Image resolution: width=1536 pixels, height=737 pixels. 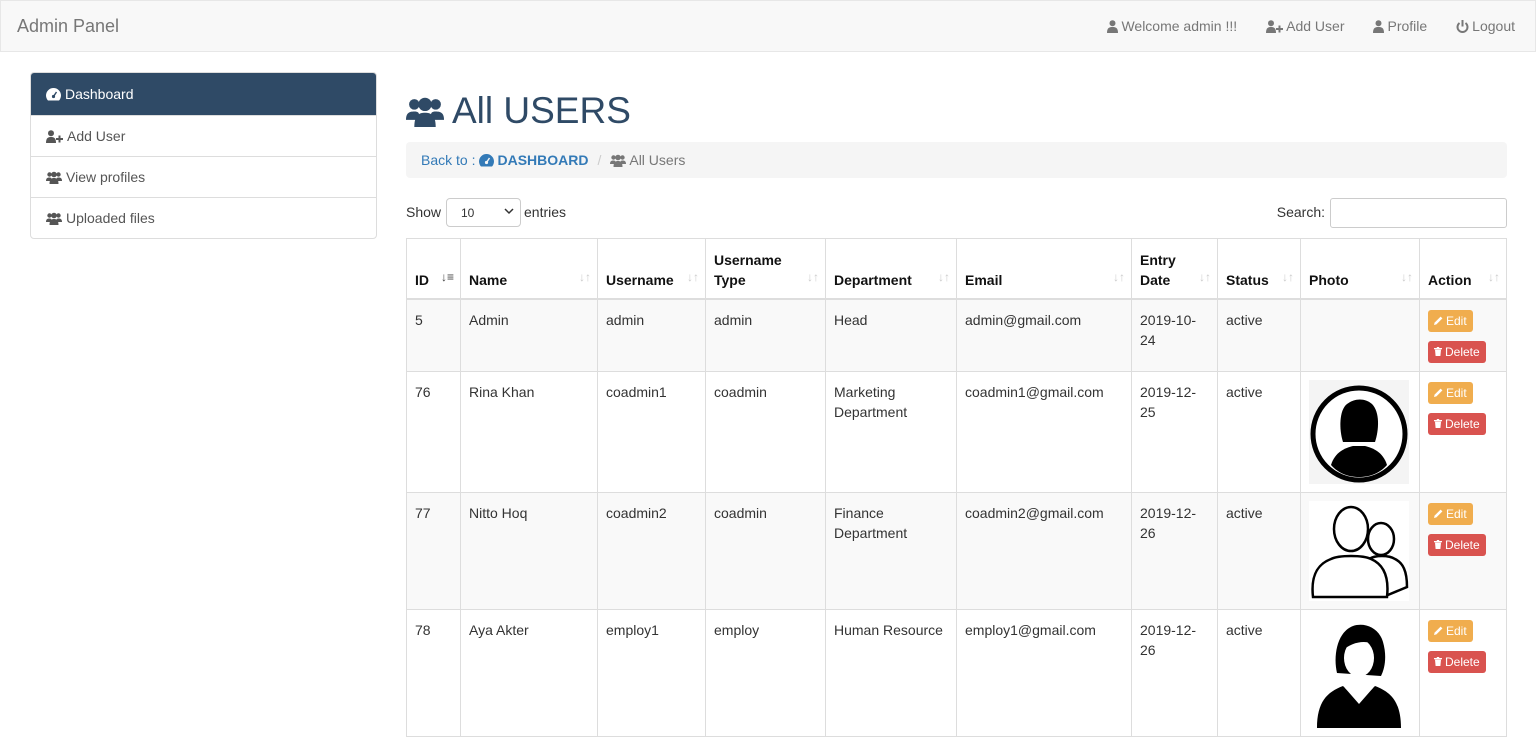 I want to click on cell-username: coadmin1, so click(x=651, y=431).